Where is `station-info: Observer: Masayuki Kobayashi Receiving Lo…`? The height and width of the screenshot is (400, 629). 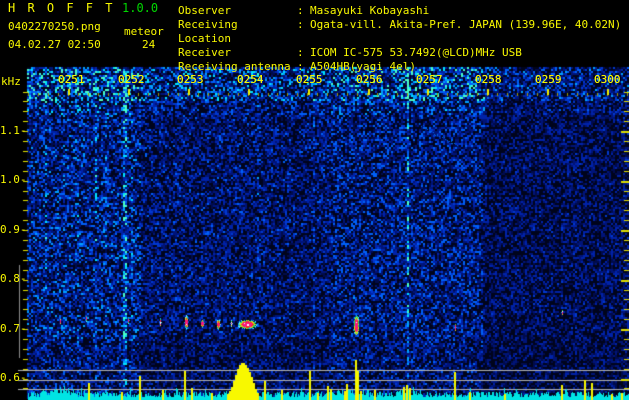
station-info: Observer: Masayuki Kobayashi Receiving Lo… is located at coordinates (399, 39).